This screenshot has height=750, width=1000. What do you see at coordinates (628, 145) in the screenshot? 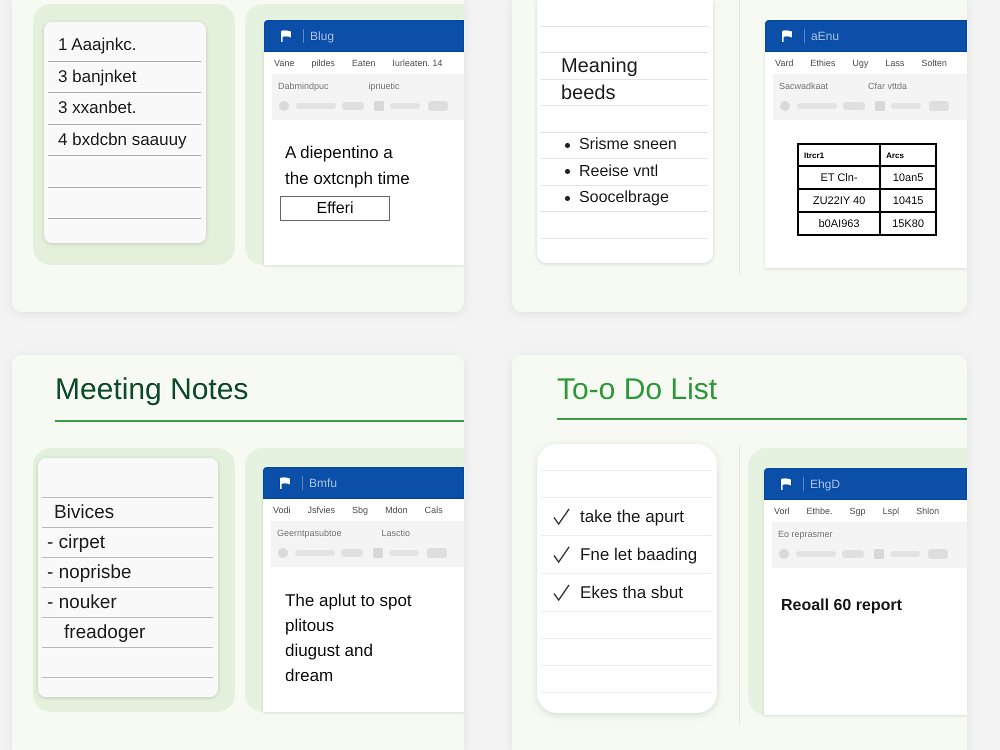
I see `note-line: Srisme sneen` at bounding box center [628, 145].